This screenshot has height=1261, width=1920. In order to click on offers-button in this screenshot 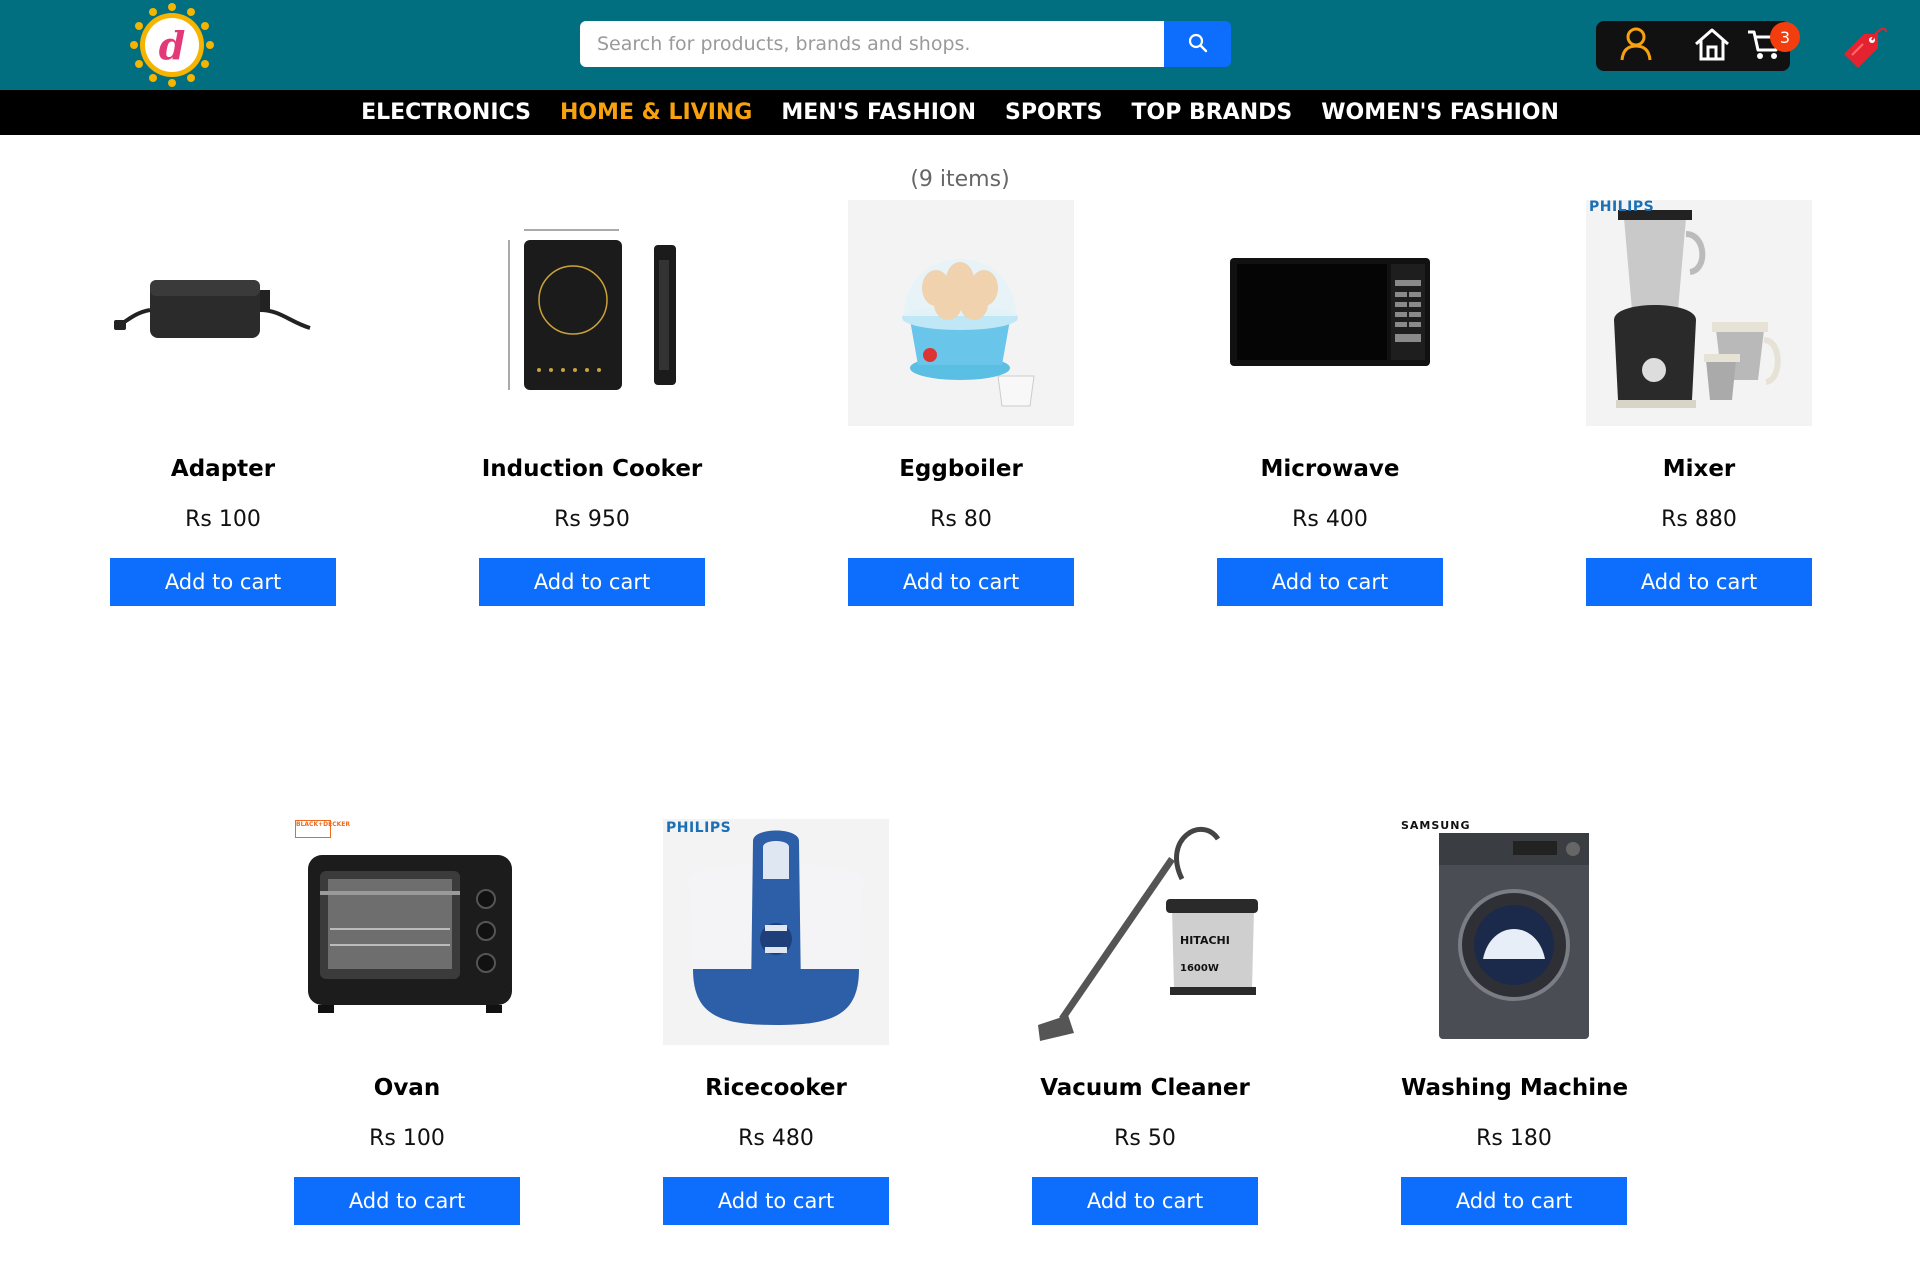, I will do `click(1865, 49)`.